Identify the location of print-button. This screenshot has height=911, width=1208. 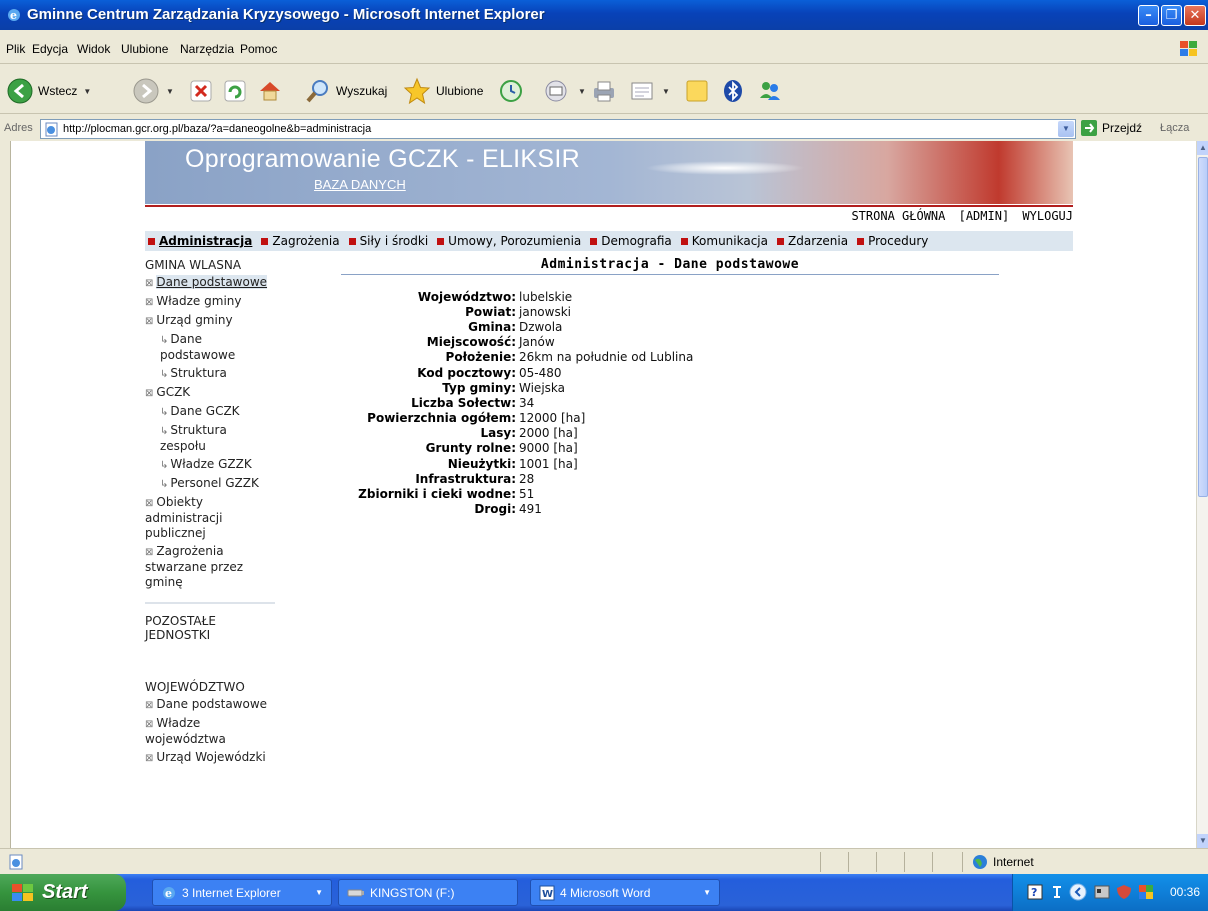
(604, 91).